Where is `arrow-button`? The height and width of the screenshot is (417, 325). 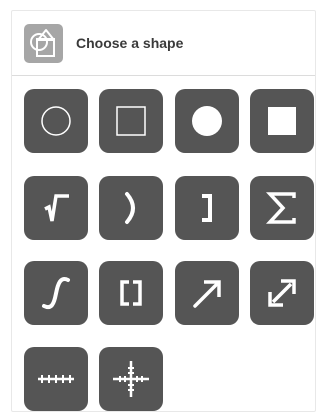 arrow-button is located at coordinates (207, 293).